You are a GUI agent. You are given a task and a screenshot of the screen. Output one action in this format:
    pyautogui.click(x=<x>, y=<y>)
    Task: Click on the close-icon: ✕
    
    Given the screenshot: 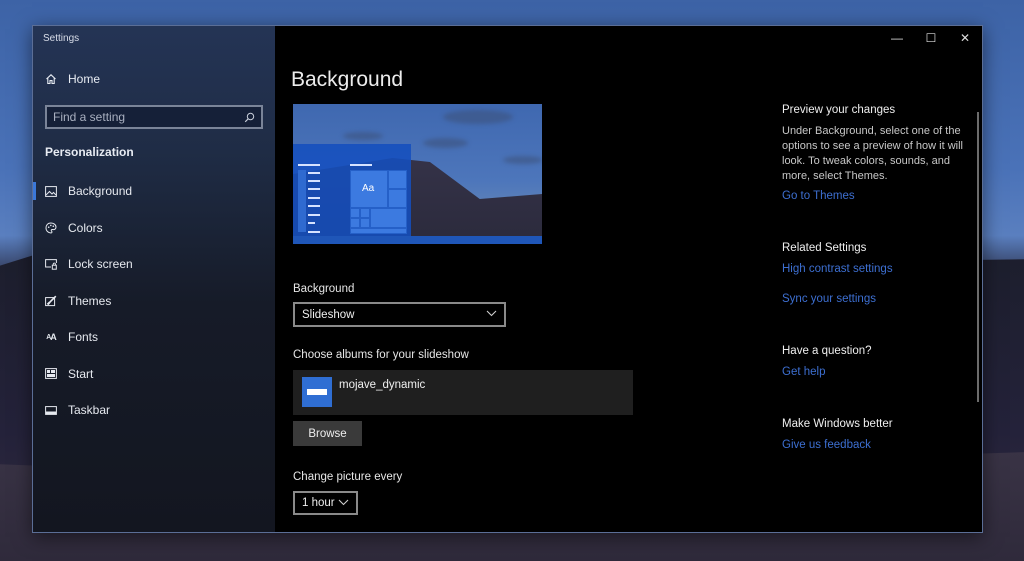 What is the action you would take?
    pyautogui.click(x=965, y=38)
    